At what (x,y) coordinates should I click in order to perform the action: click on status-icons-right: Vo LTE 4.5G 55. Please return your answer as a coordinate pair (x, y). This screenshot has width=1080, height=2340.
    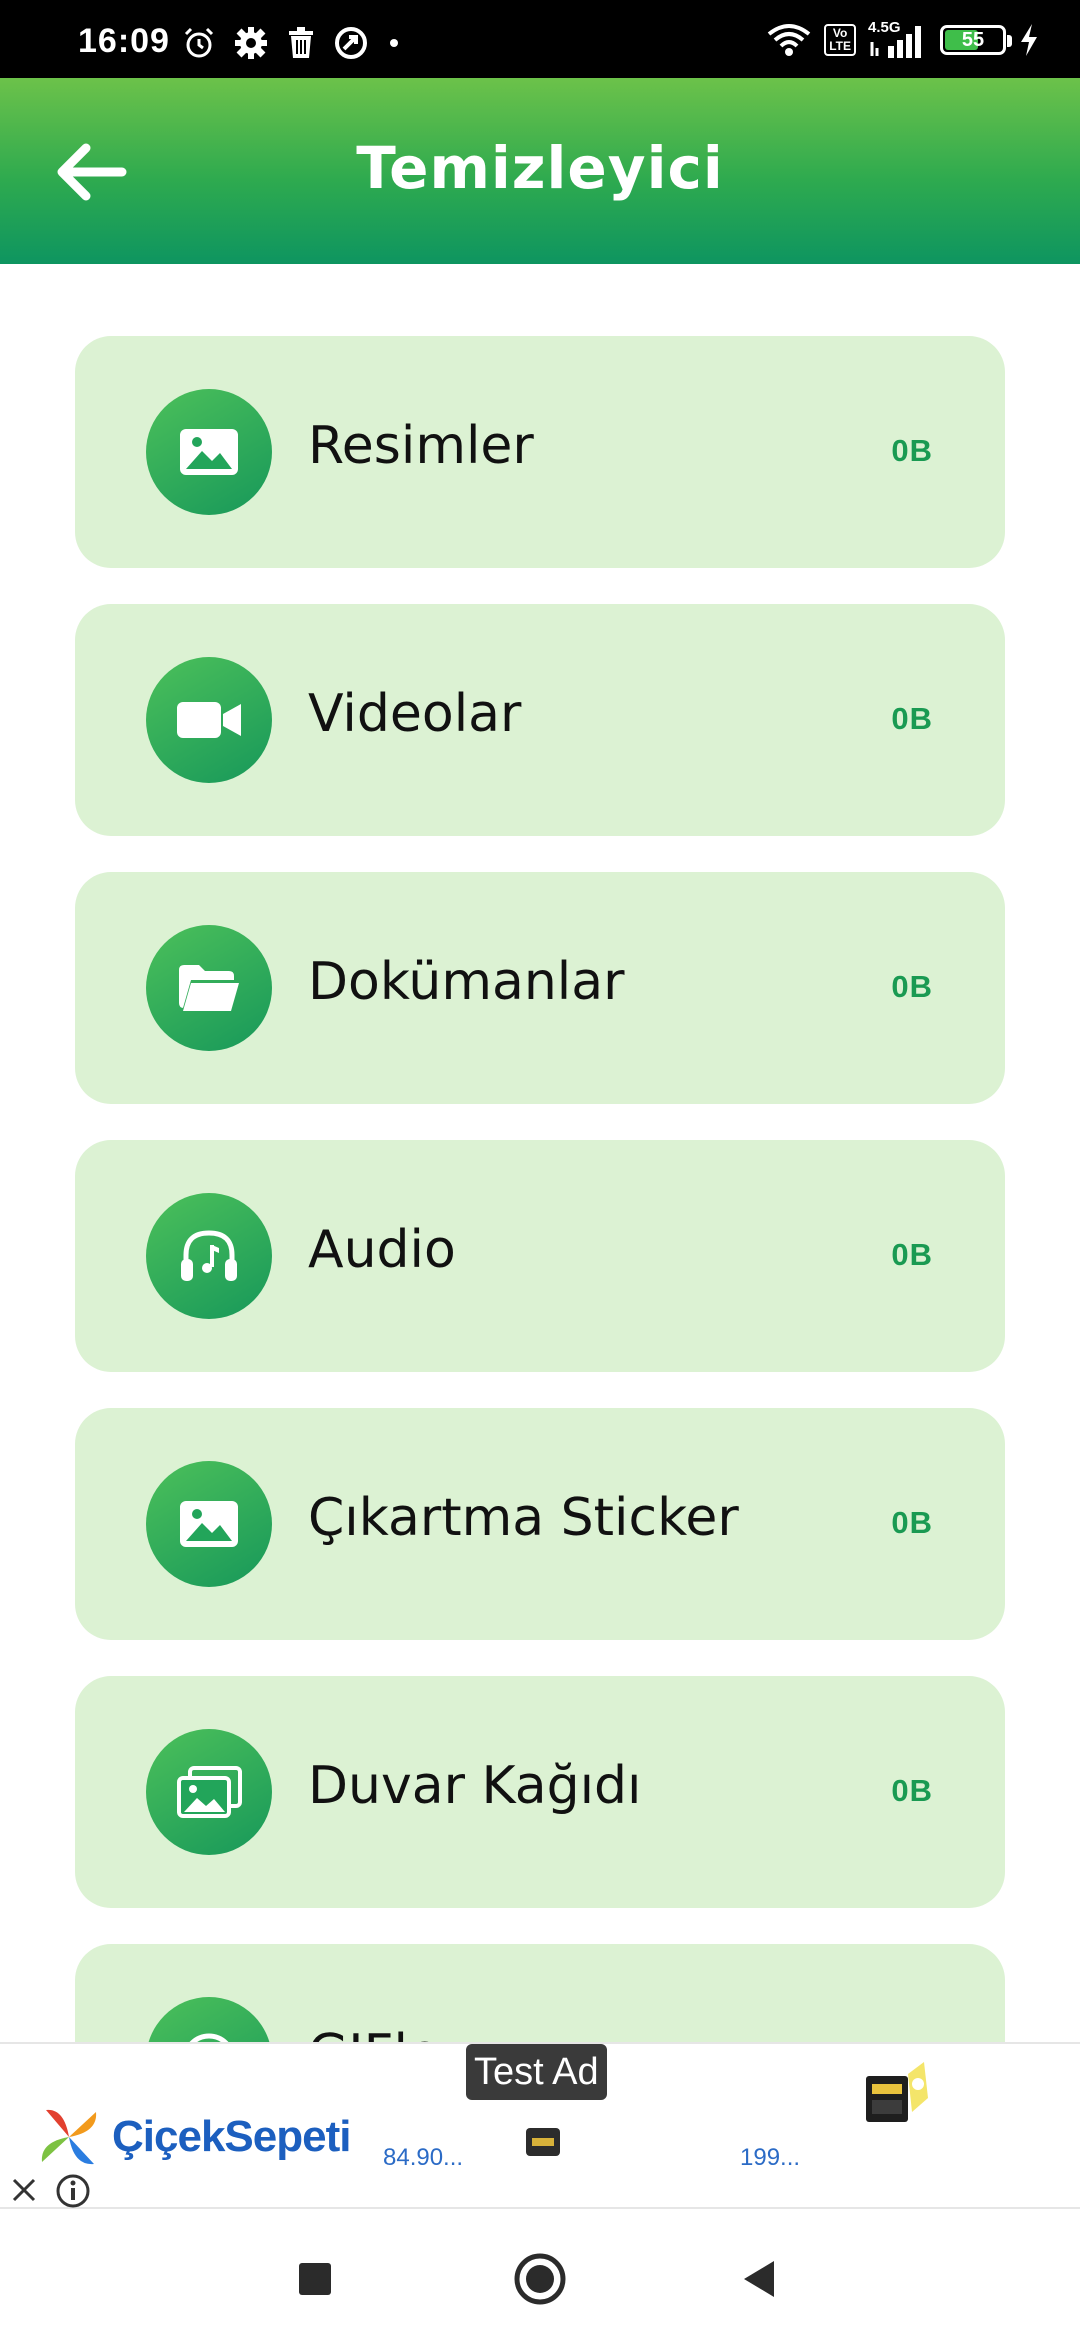
    Looking at the image, I should click on (903, 40).